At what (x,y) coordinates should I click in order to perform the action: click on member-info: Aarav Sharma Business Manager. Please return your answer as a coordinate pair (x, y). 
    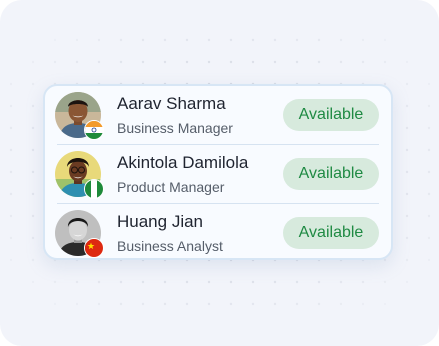
    Looking at the image, I should click on (175, 115).